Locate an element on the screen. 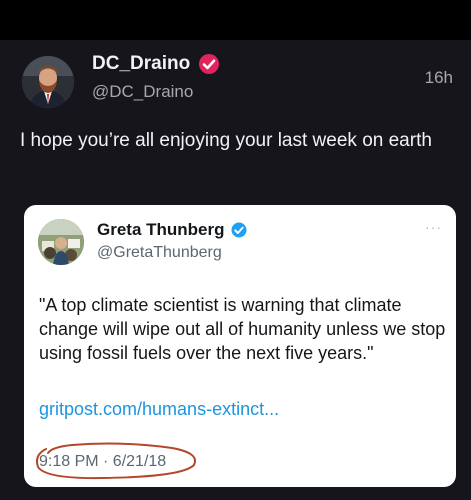  more-options-icon: ··· is located at coordinates (433, 227).